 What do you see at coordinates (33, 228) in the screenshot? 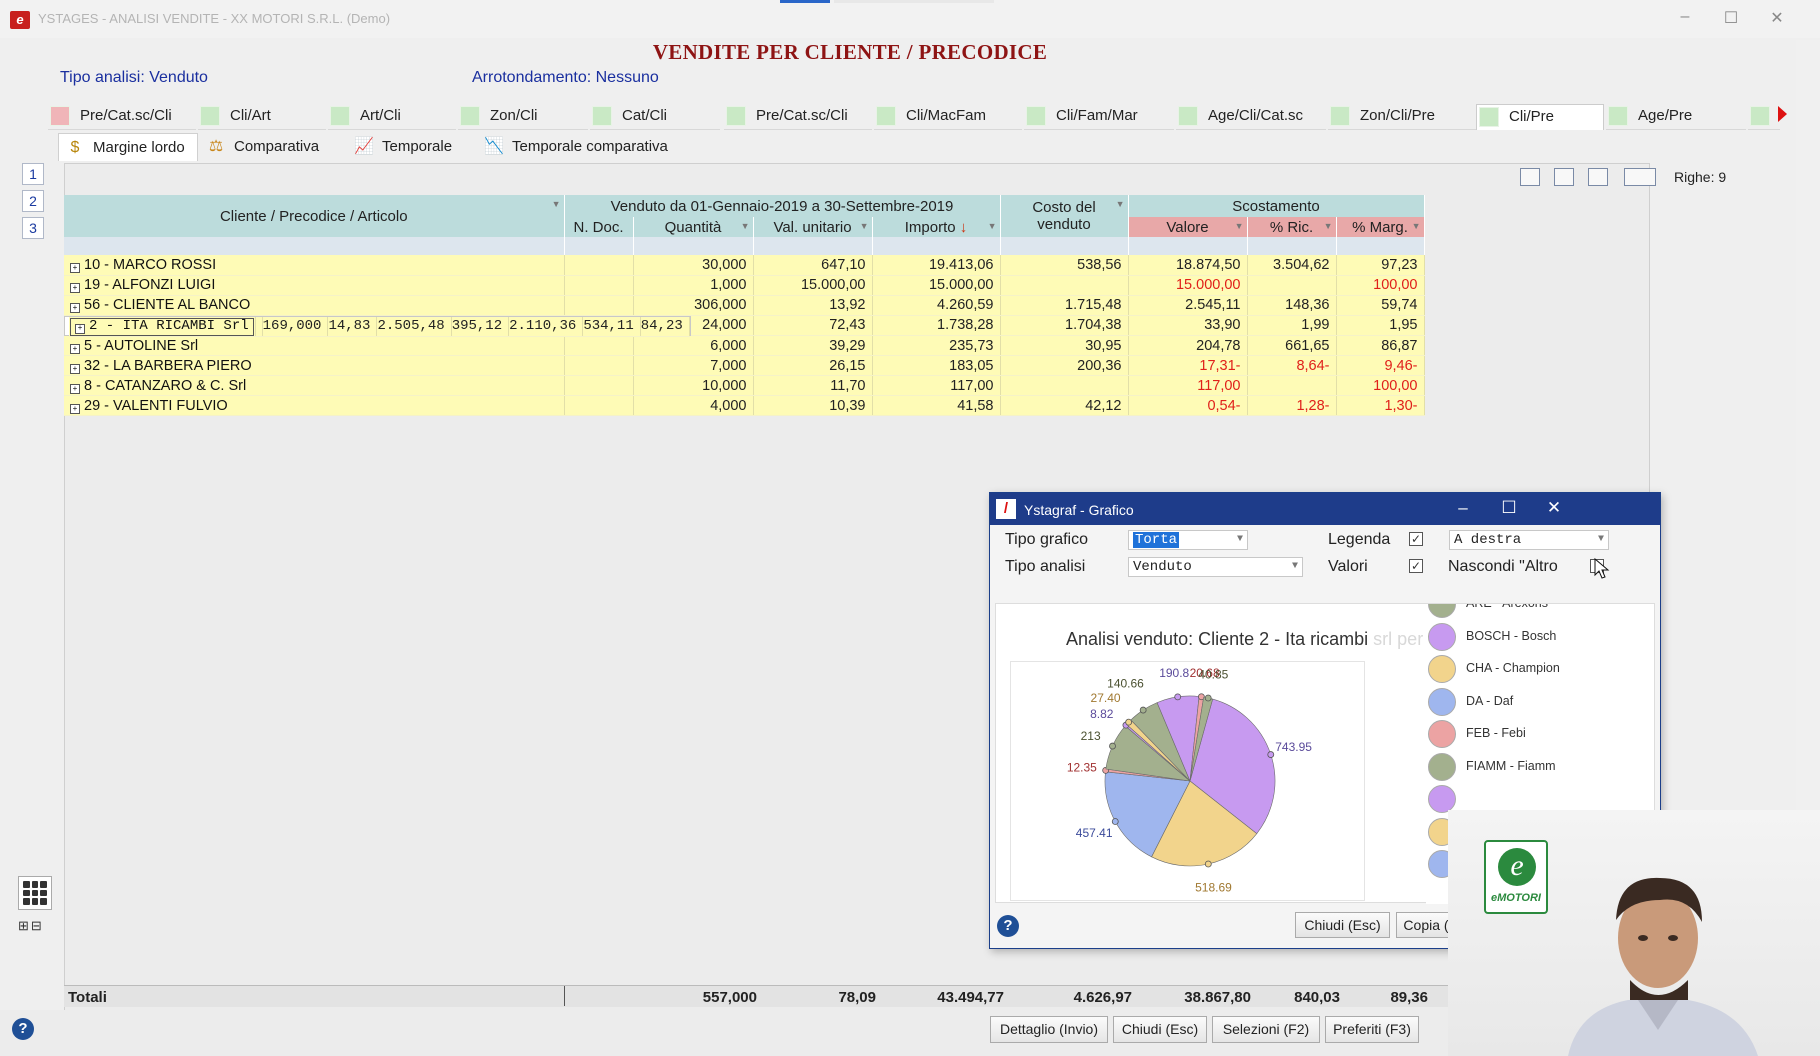
I see `level-3-button: 3` at bounding box center [33, 228].